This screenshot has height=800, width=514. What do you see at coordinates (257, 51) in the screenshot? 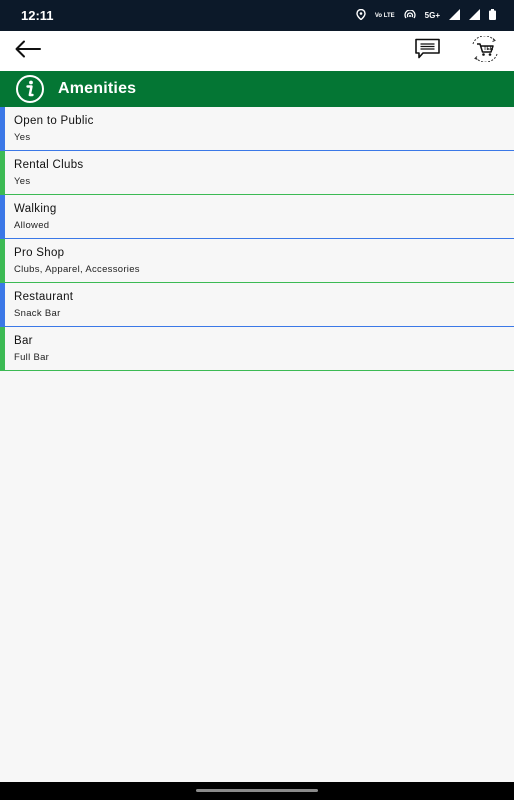
I see `app-bar: TEE` at bounding box center [257, 51].